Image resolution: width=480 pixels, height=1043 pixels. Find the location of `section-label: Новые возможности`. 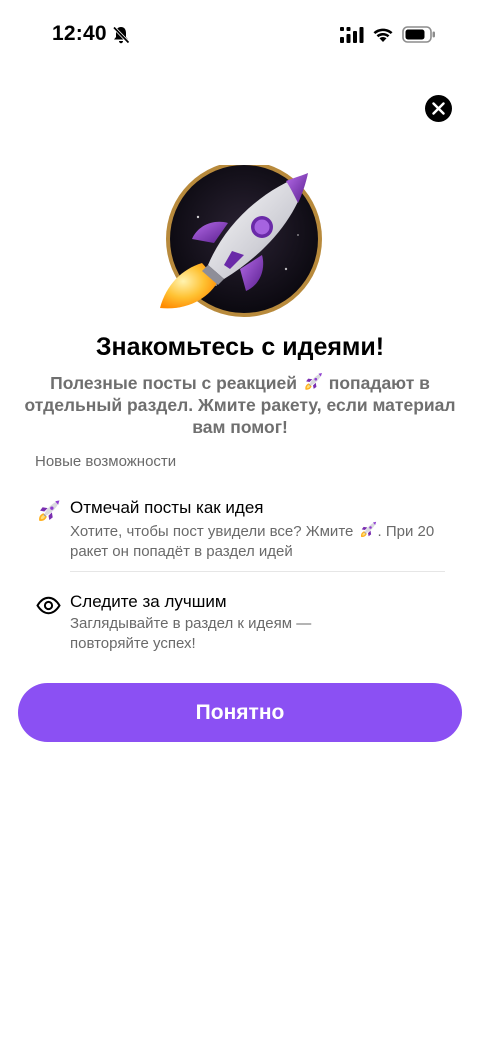

section-label: Новые возможности is located at coordinates (106, 461).